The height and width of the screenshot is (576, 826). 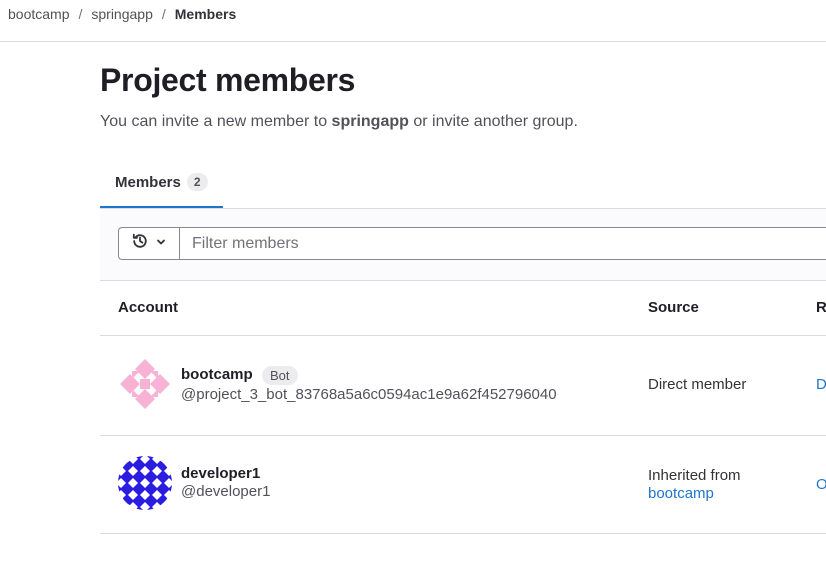 I want to click on tab-bar: Members 2, so click(x=463, y=183).